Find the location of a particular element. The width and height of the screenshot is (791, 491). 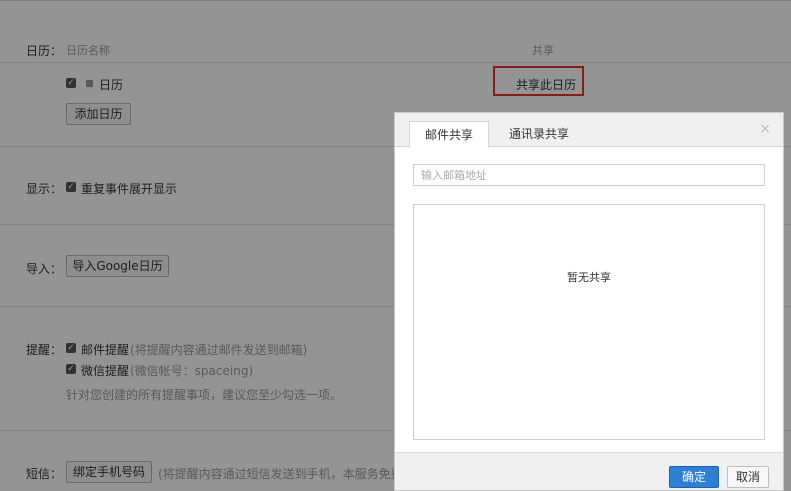

tab-email-share: 邮件共享 is located at coordinates (449, 134).